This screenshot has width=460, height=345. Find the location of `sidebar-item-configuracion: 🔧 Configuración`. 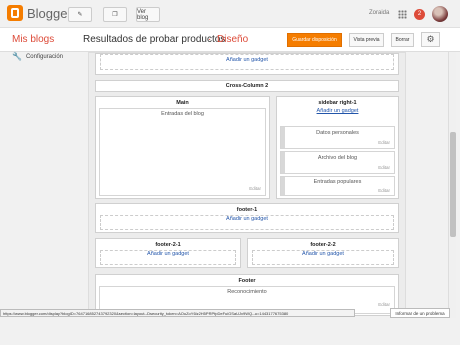

sidebar-item-configuracion: 🔧 Configuración is located at coordinates (37, 56).